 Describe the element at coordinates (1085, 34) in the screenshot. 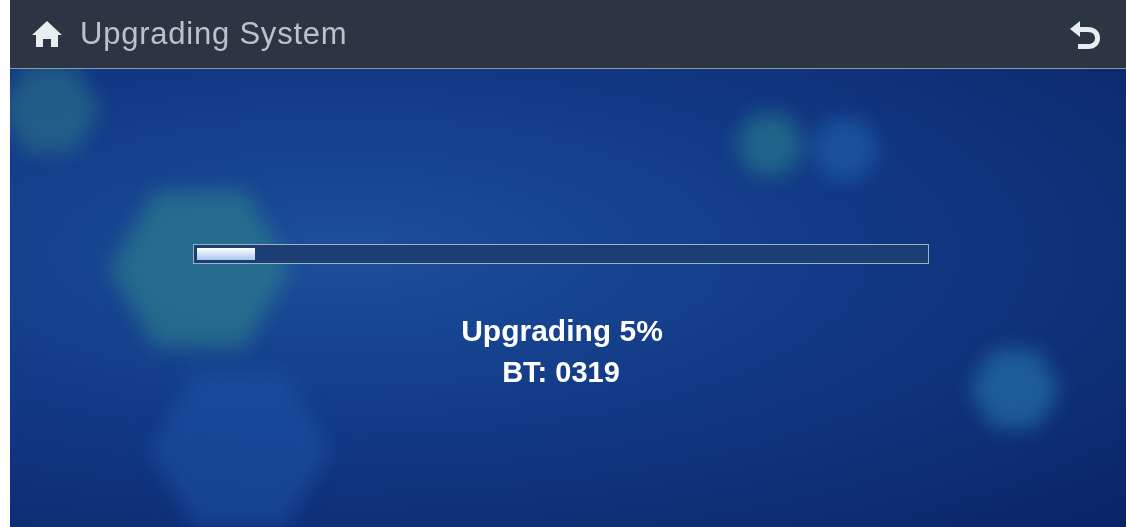

I see `back-icon` at that location.